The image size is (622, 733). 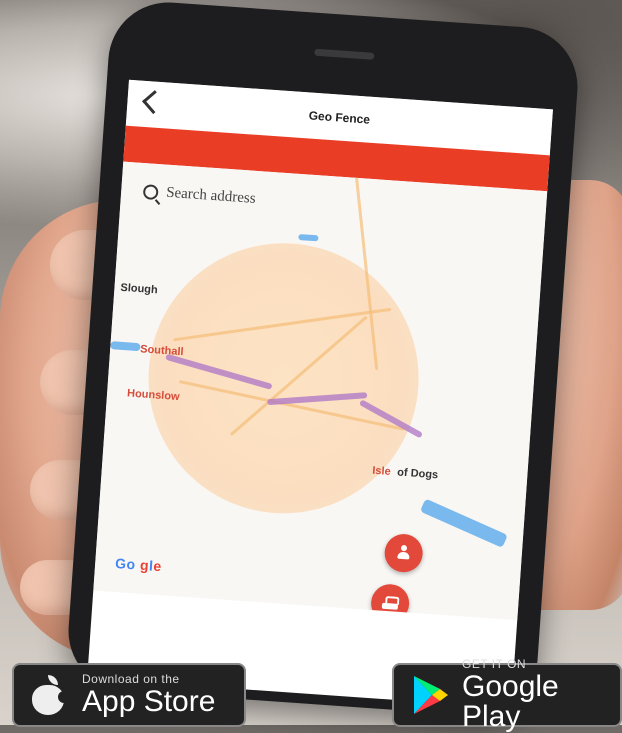 I want to click on apple-icon, so click(x=50, y=695).